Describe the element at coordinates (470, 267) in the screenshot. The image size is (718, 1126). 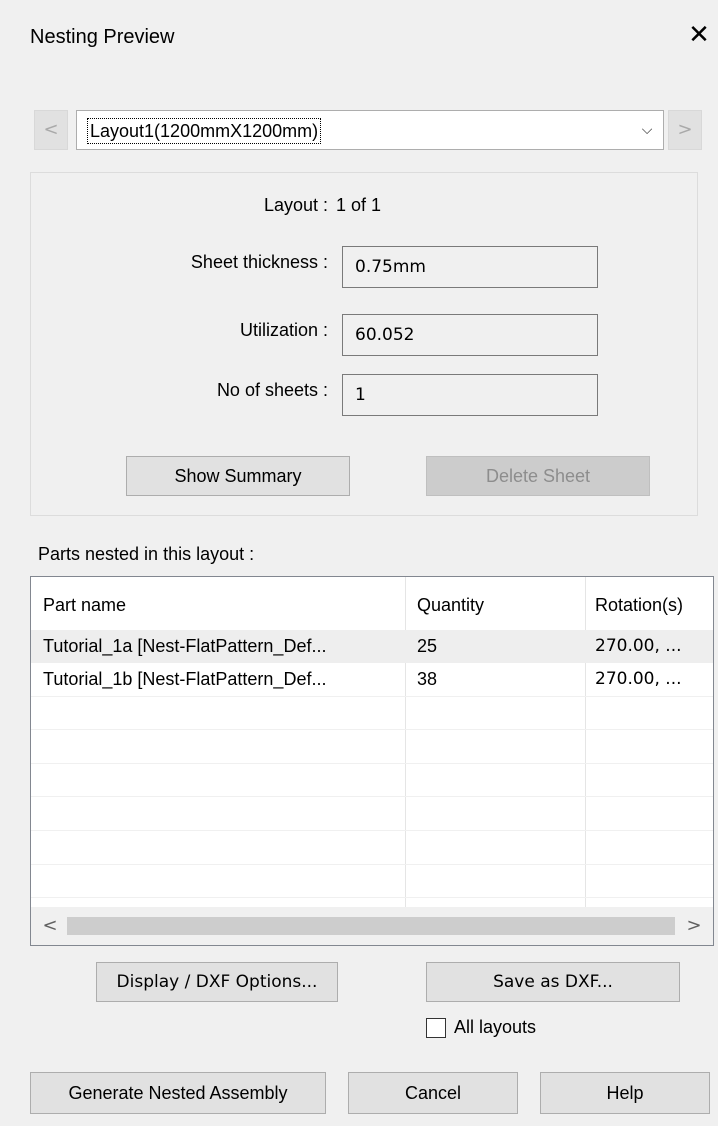
I see `sheet-thickness-field: 0.75mm` at that location.